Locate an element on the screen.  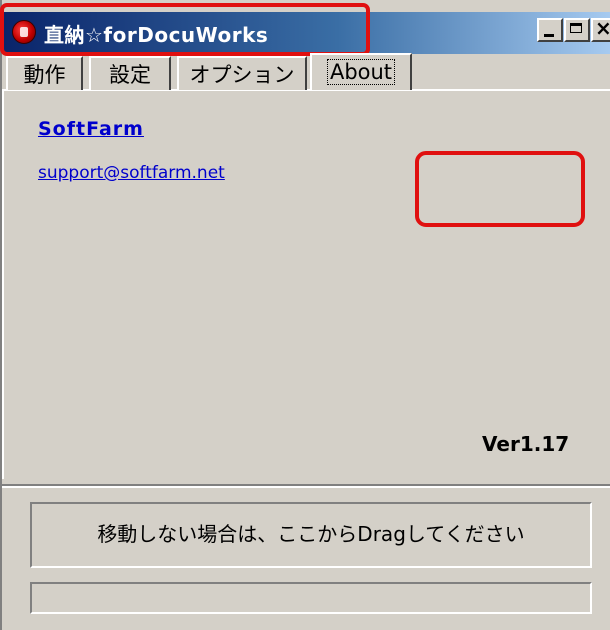
status-bar is located at coordinates (311, 598).